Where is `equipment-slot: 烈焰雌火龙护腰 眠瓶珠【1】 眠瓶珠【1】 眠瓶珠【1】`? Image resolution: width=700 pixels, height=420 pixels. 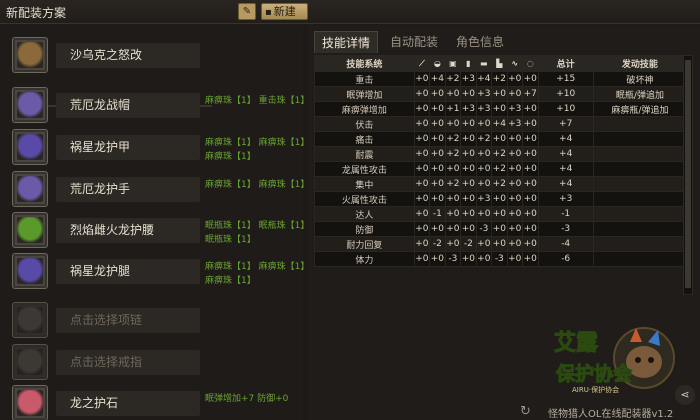 equipment-slot: 烈焰雌火龙护腰 眠瓶珠【1】 眠瓶珠【1】 眠瓶珠【1】 is located at coordinates (160, 230).